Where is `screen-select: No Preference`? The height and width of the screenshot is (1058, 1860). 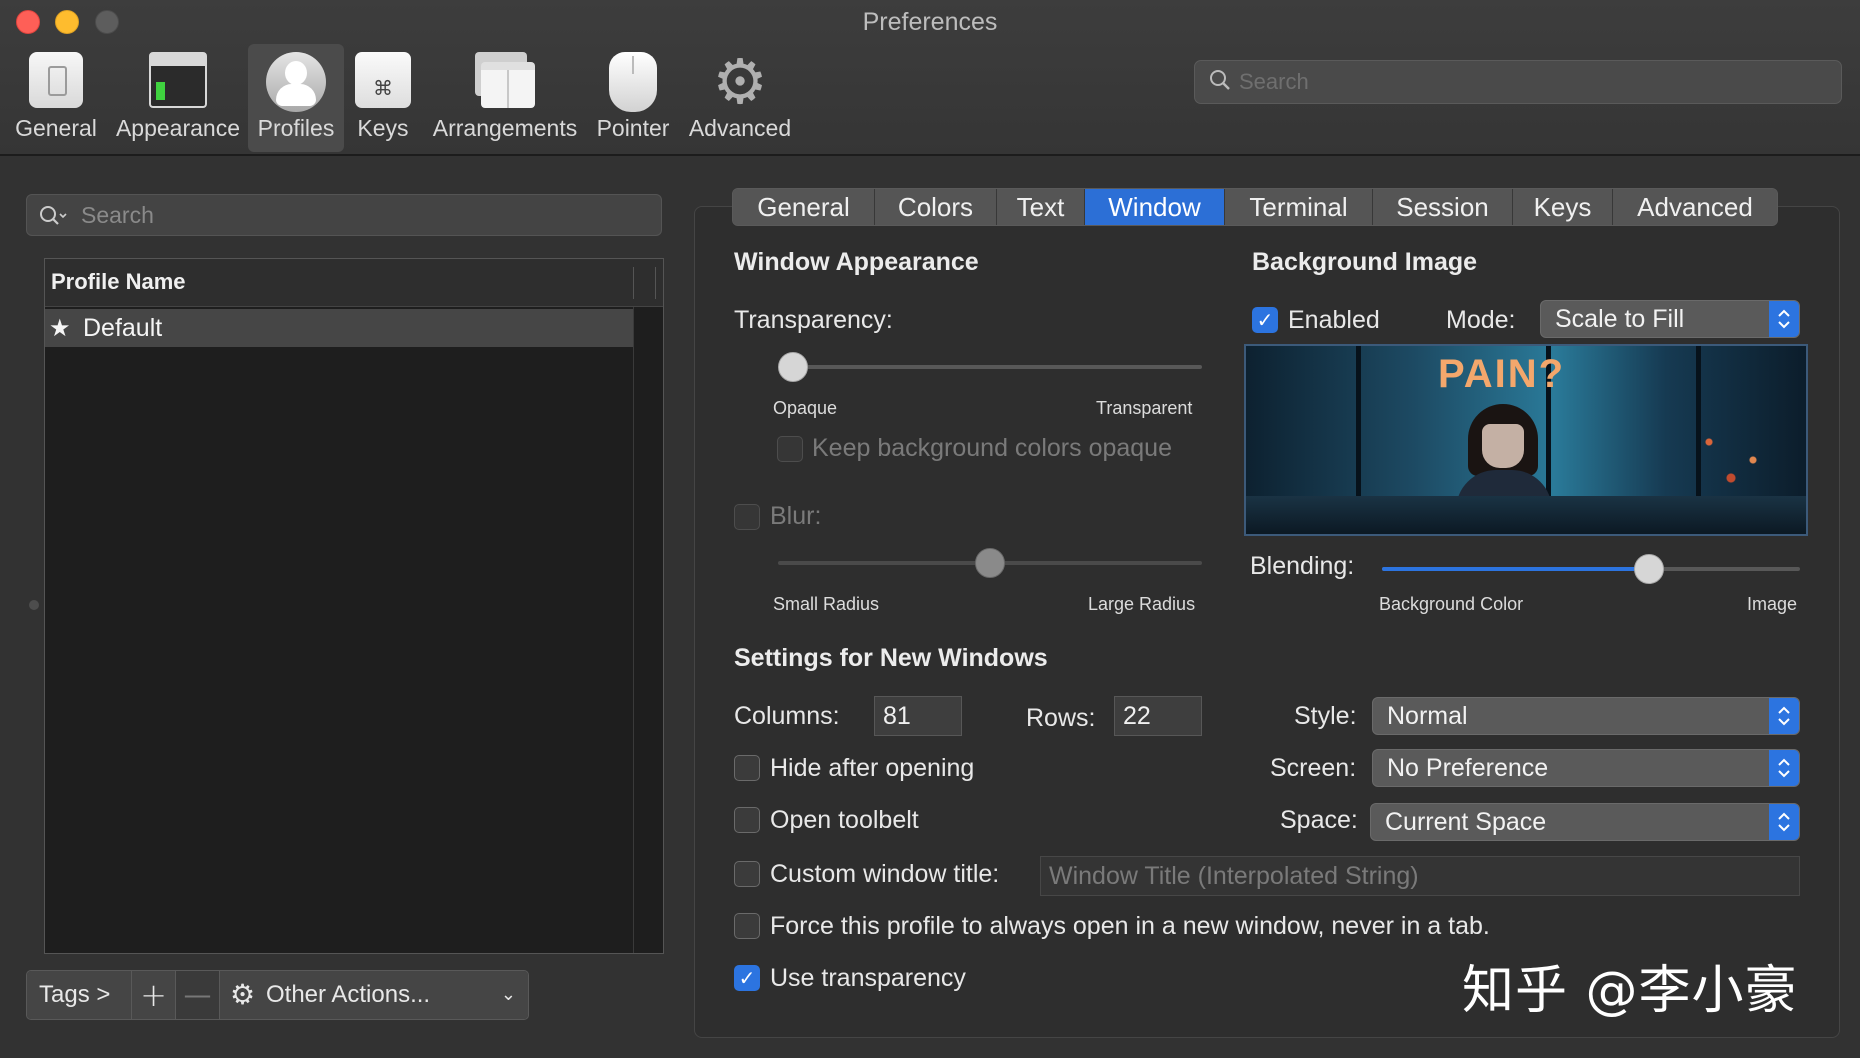 screen-select: No Preference is located at coordinates (1586, 768).